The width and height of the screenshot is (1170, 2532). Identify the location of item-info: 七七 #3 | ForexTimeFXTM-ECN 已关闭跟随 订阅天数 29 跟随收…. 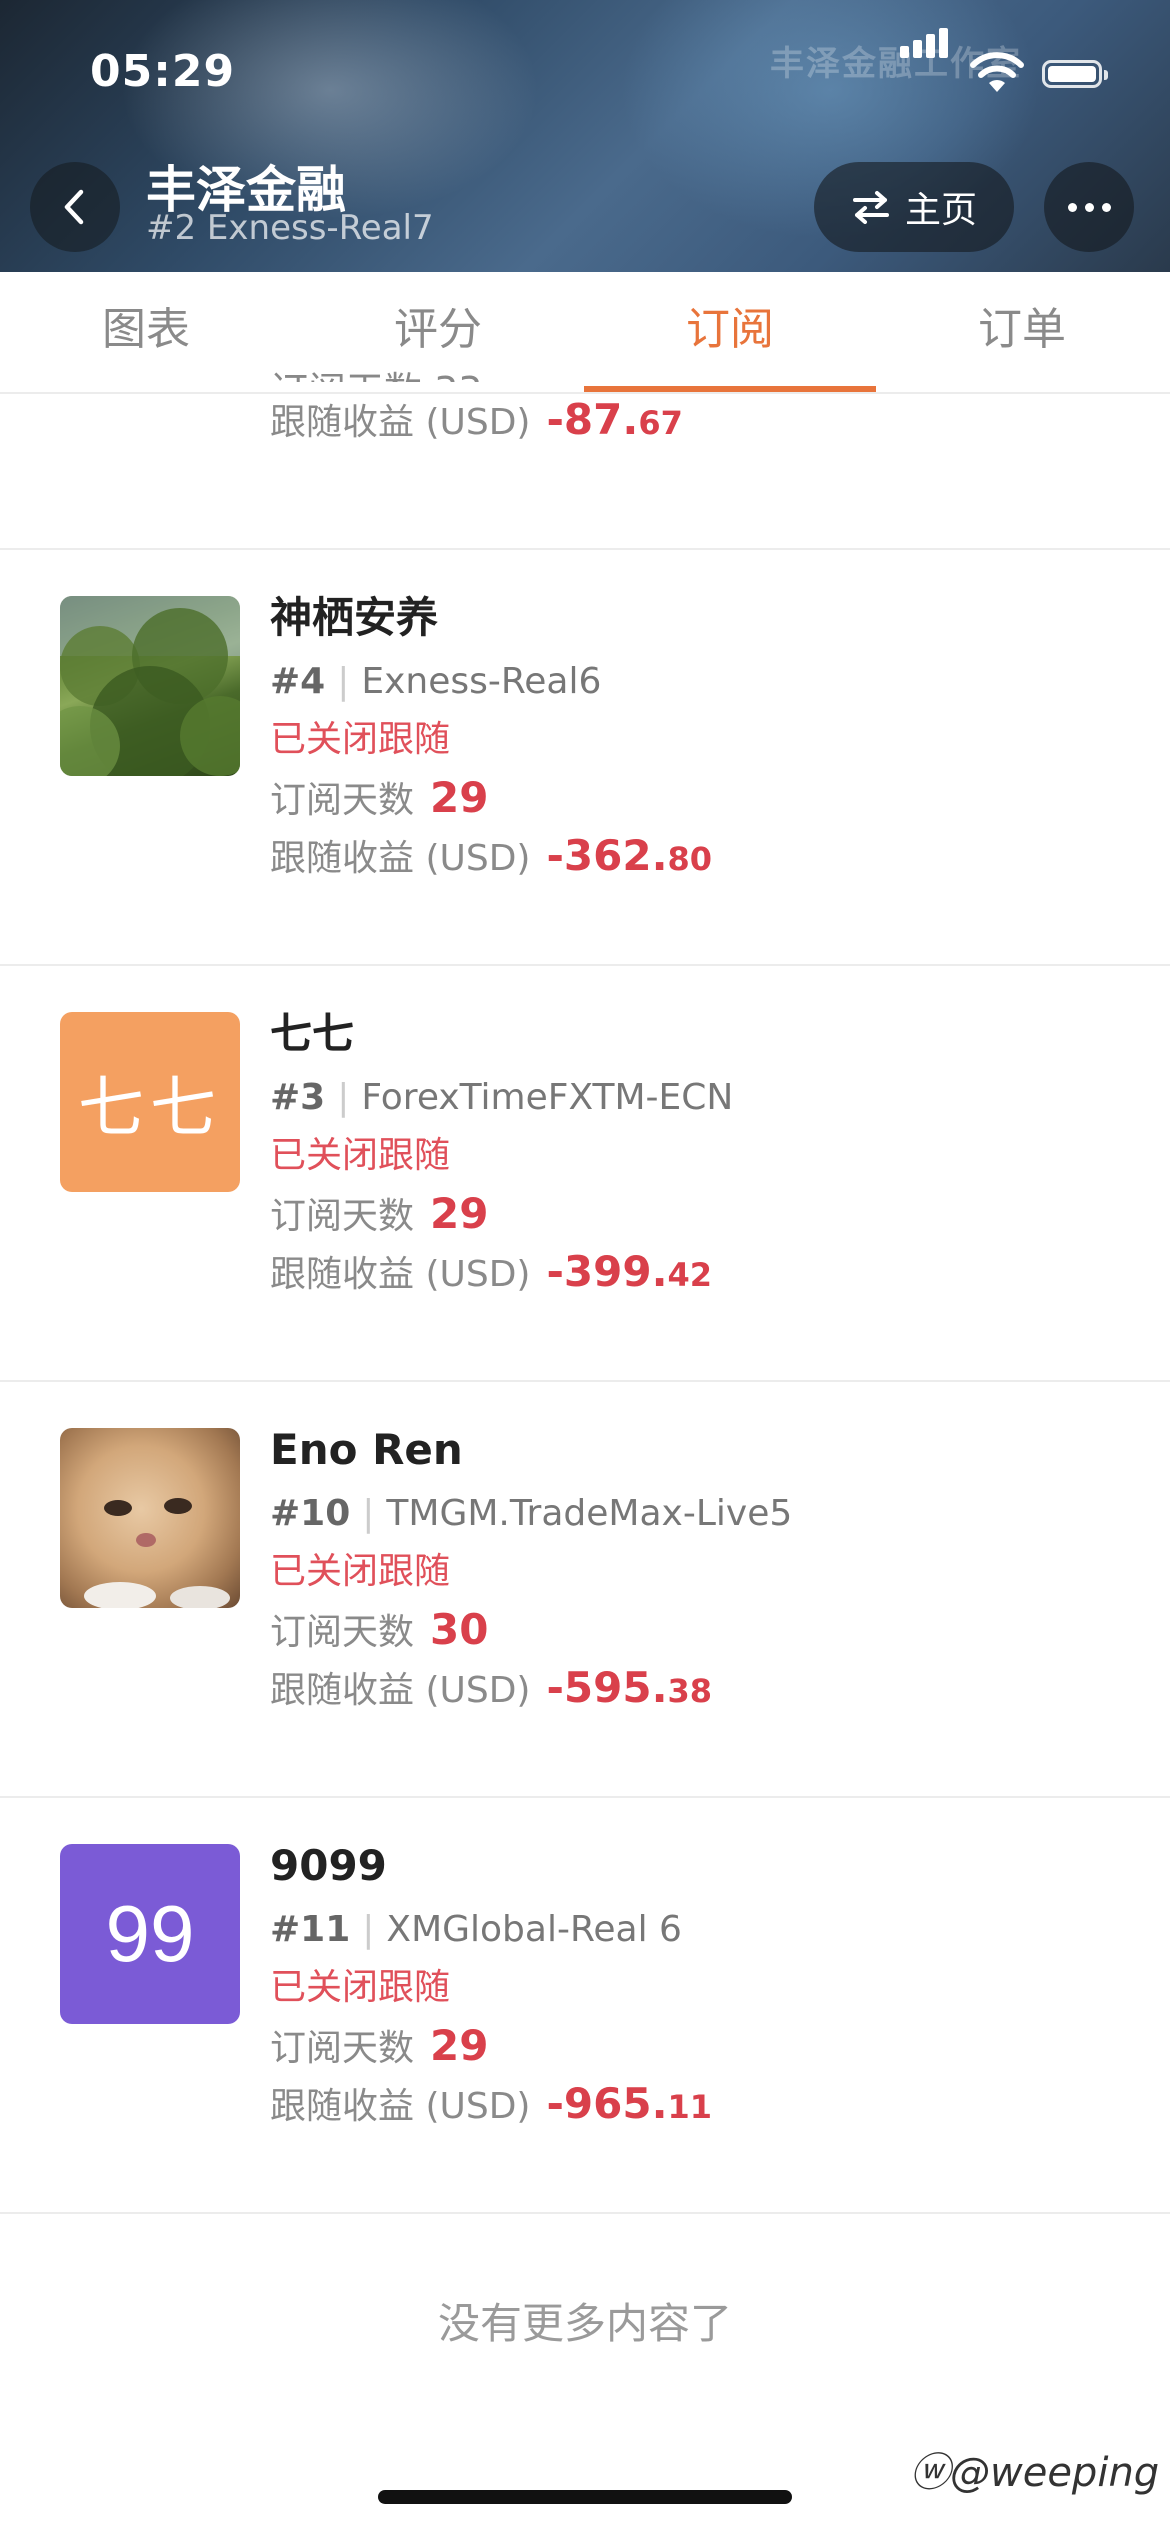
(501, 1150).